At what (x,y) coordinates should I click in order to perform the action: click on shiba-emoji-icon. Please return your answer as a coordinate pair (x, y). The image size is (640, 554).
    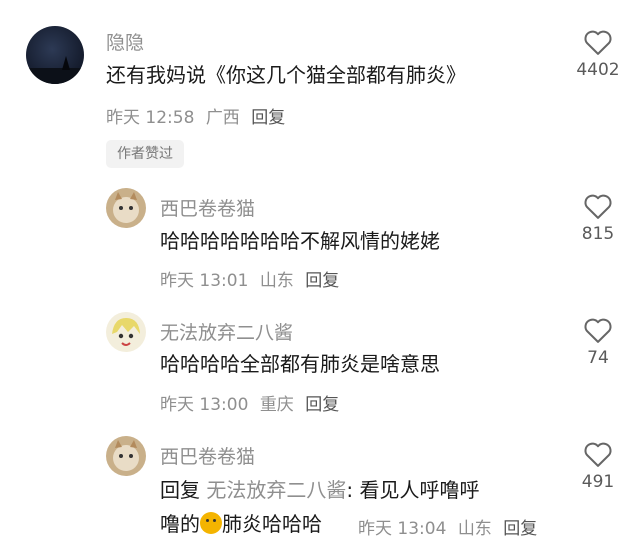
    Looking at the image, I should click on (211, 523).